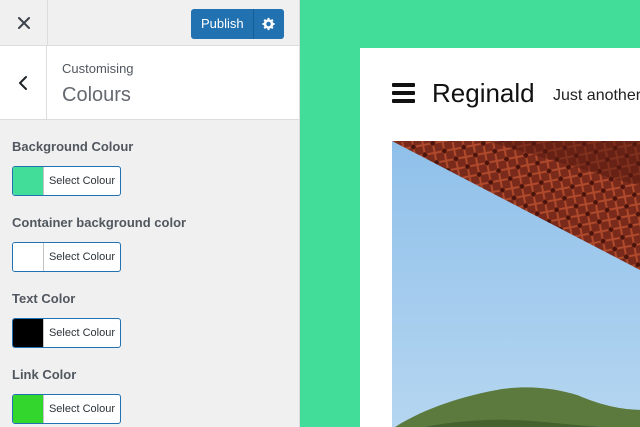 This screenshot has height=427, width=640. I want to click on site-tagline: Just another, so click(596, 95).